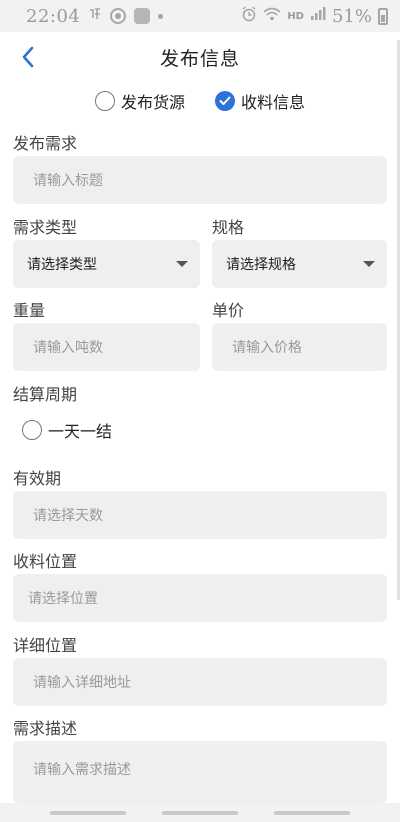  Describe the element at coordinates (45, 561) in the screenshot. I see `location-label: 收料位置` at that location.